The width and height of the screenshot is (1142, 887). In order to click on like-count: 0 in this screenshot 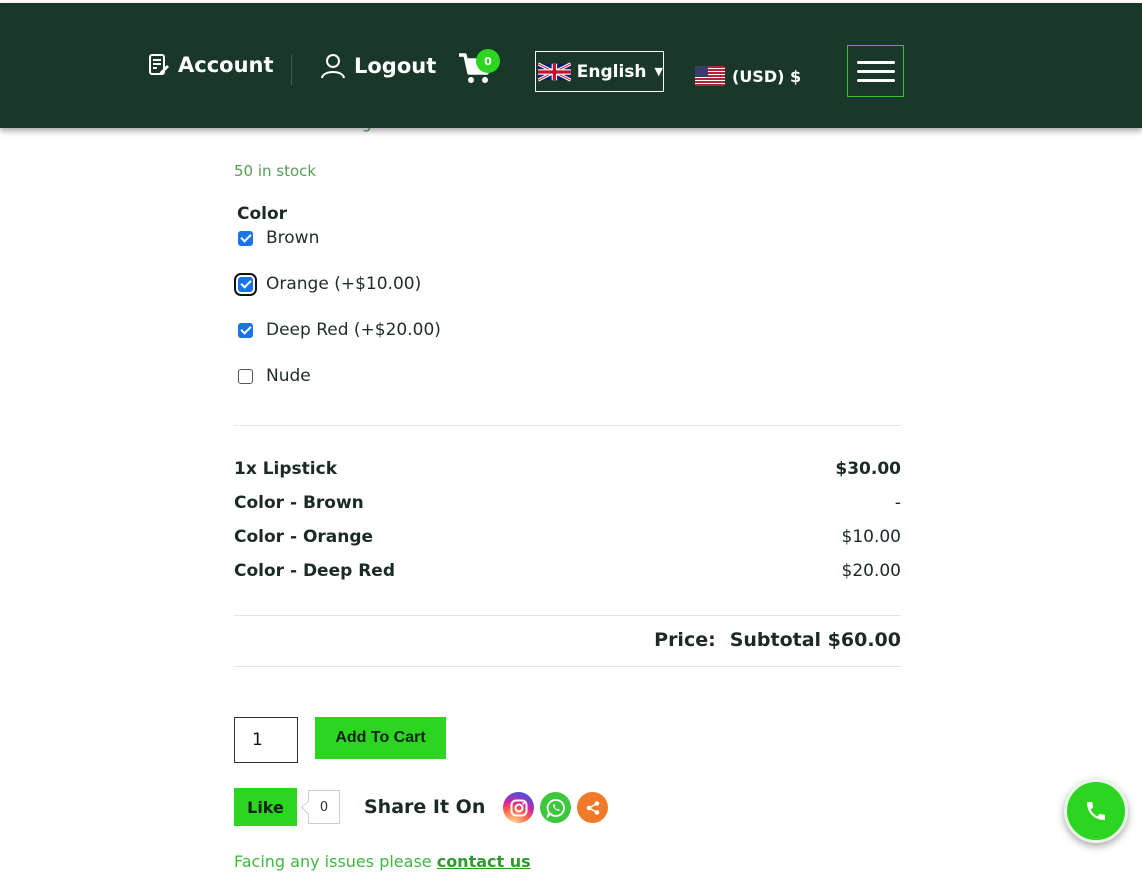, I will do `click(324, 807)`.